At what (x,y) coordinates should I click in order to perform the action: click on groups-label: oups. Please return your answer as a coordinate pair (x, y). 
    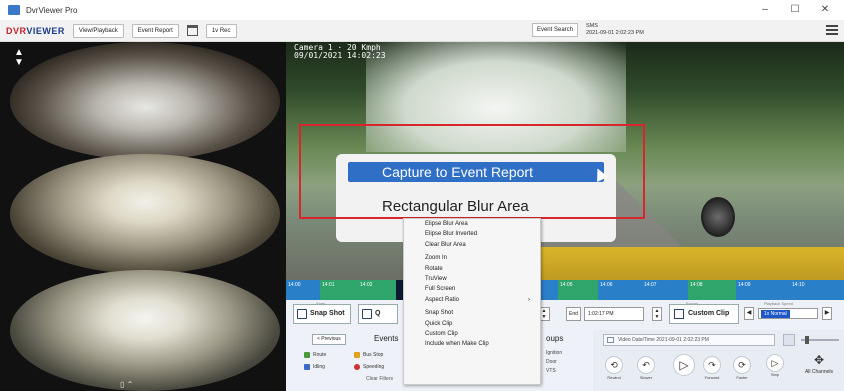
    Looking at the image, I should click on (555, 338).